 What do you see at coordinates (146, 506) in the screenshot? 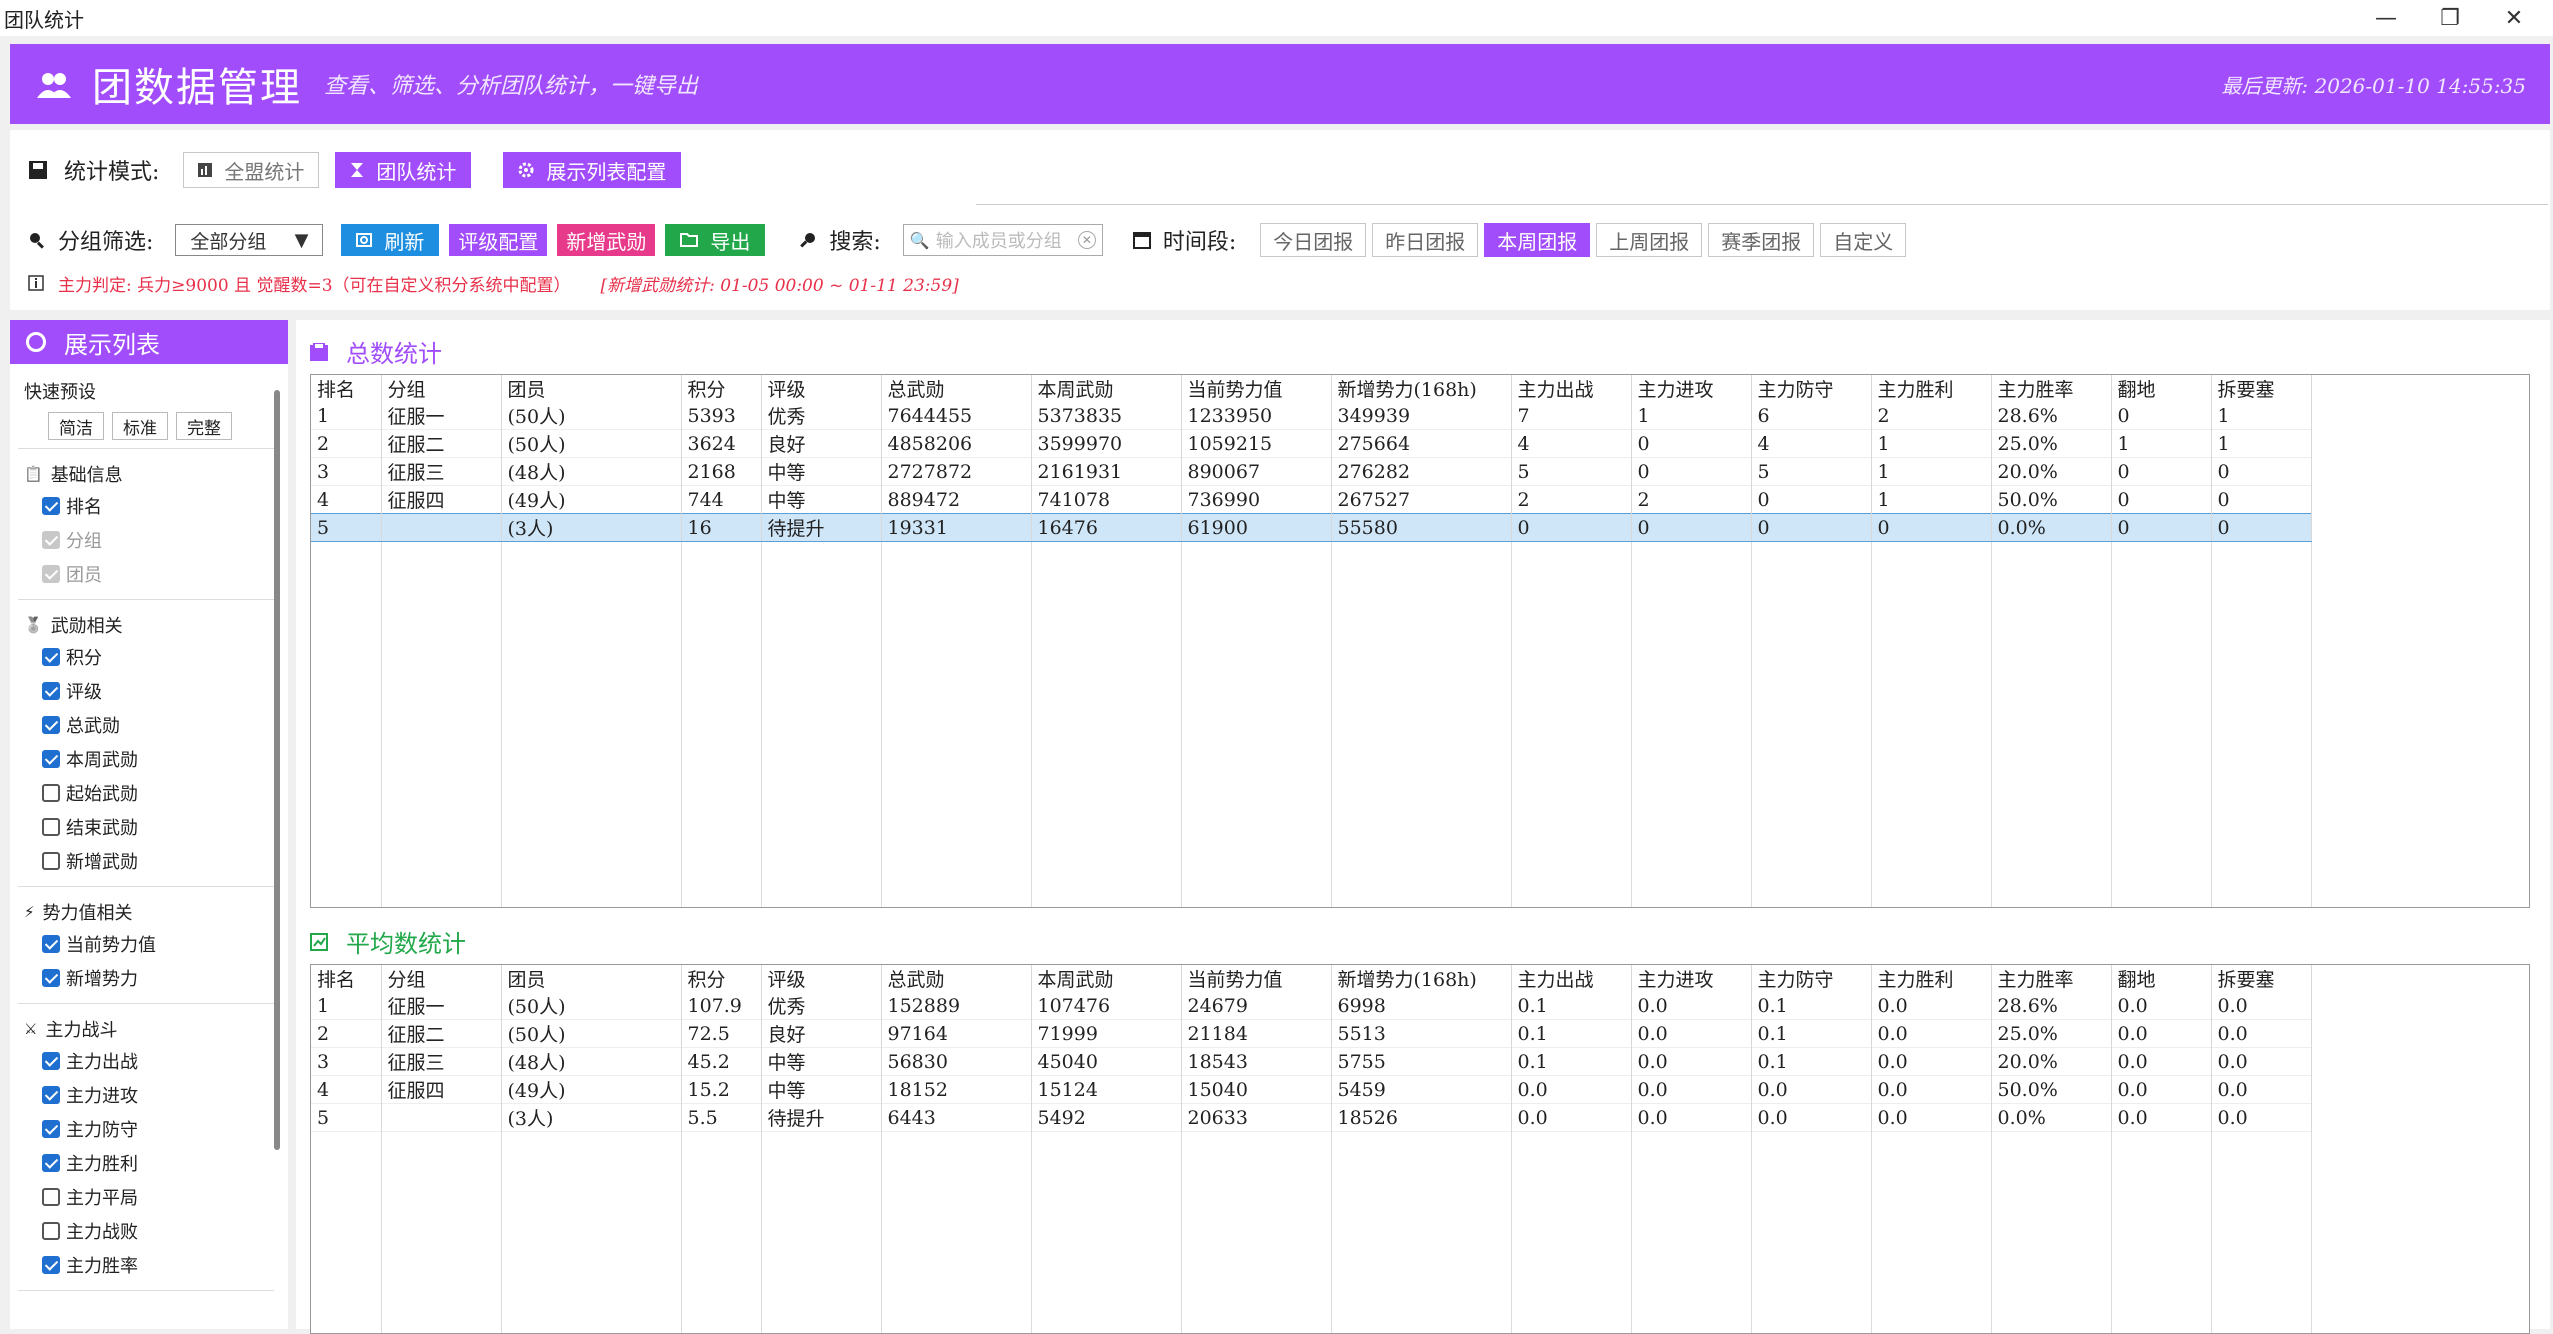
I see `column-checkbox: 排名` at bounding box center [146, 506].